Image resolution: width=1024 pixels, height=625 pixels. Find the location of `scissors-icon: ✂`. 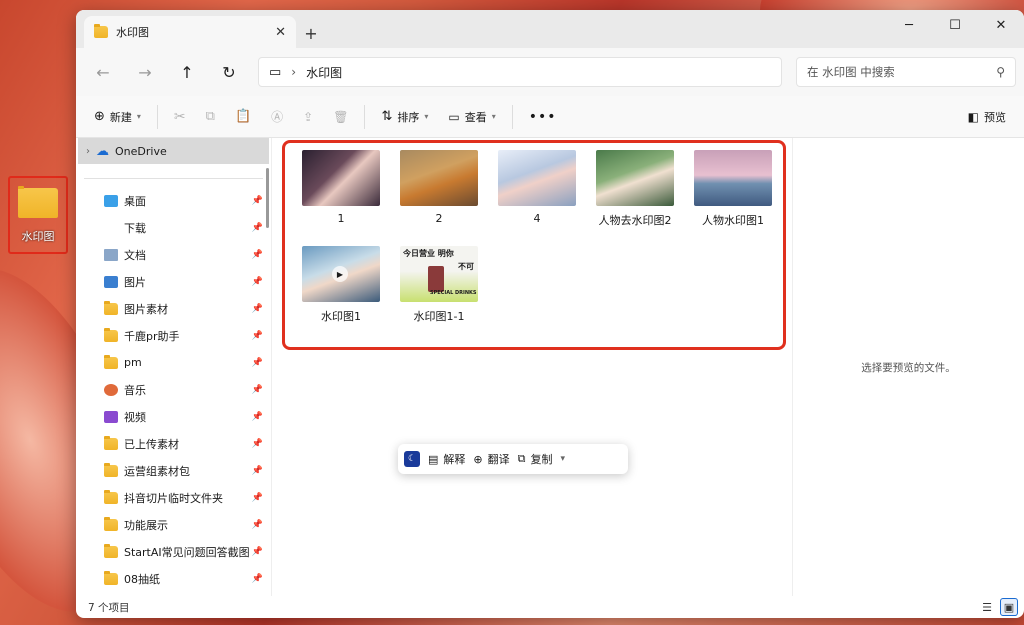

scissors-icon: ✂ is located at coordinates (179, 116).